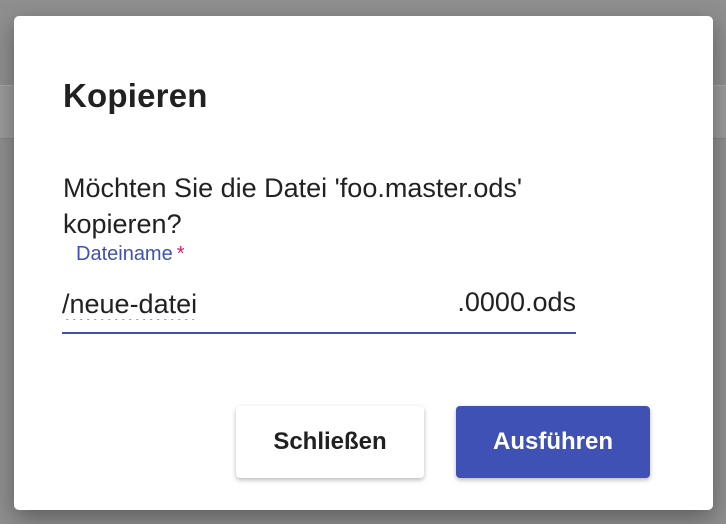 Image resolution: width=726 pixels, height=524 pixels. I want to click on filename-input, so click(242, 304).